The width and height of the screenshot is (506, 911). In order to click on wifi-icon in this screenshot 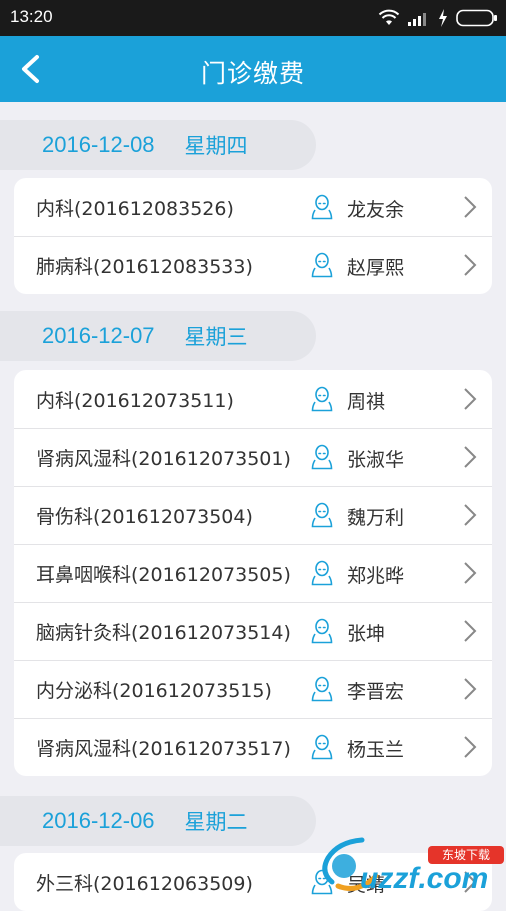, I will do `click(389, 17)`.